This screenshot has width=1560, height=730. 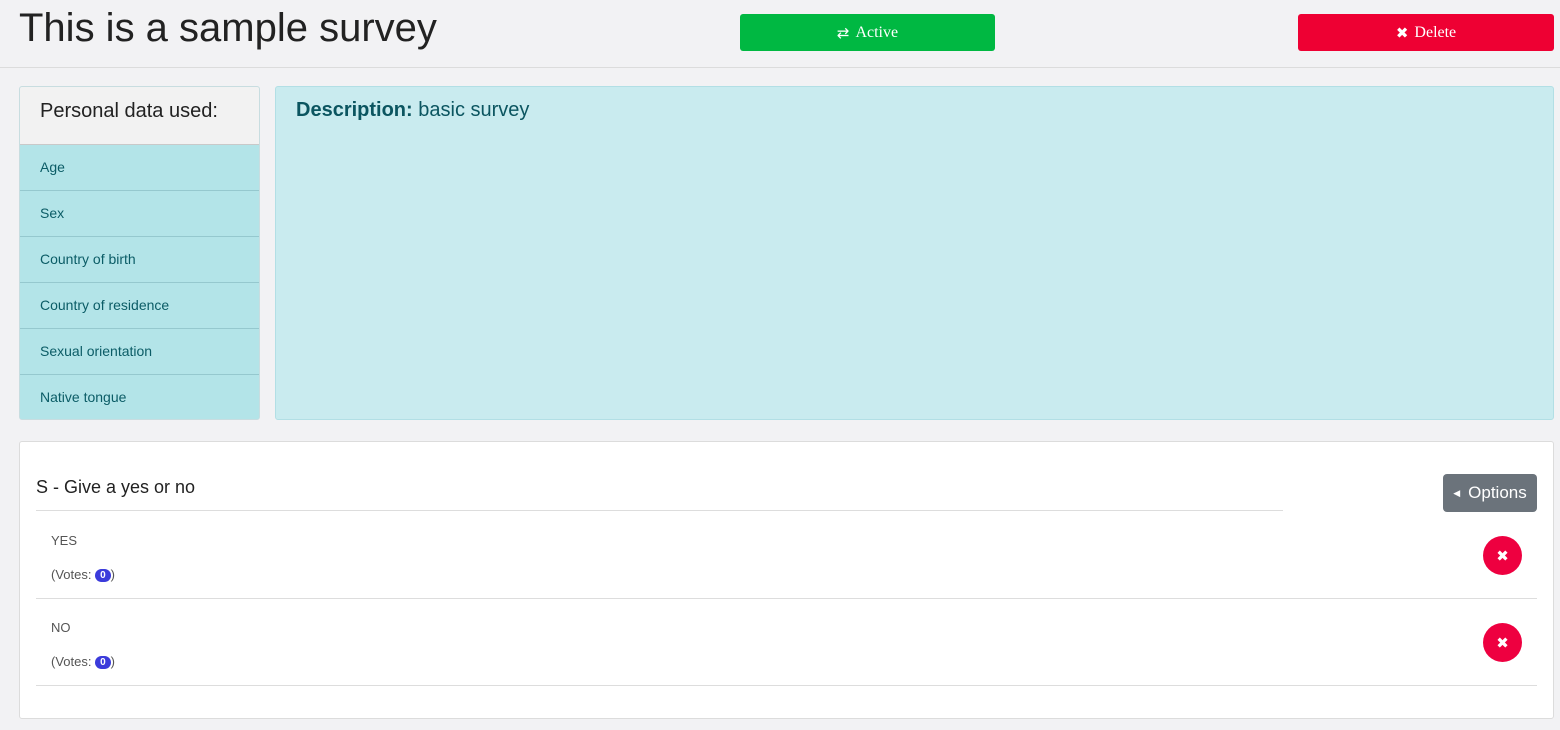 I want to click on options-button-label: Options, so click(x=1497, y=492).